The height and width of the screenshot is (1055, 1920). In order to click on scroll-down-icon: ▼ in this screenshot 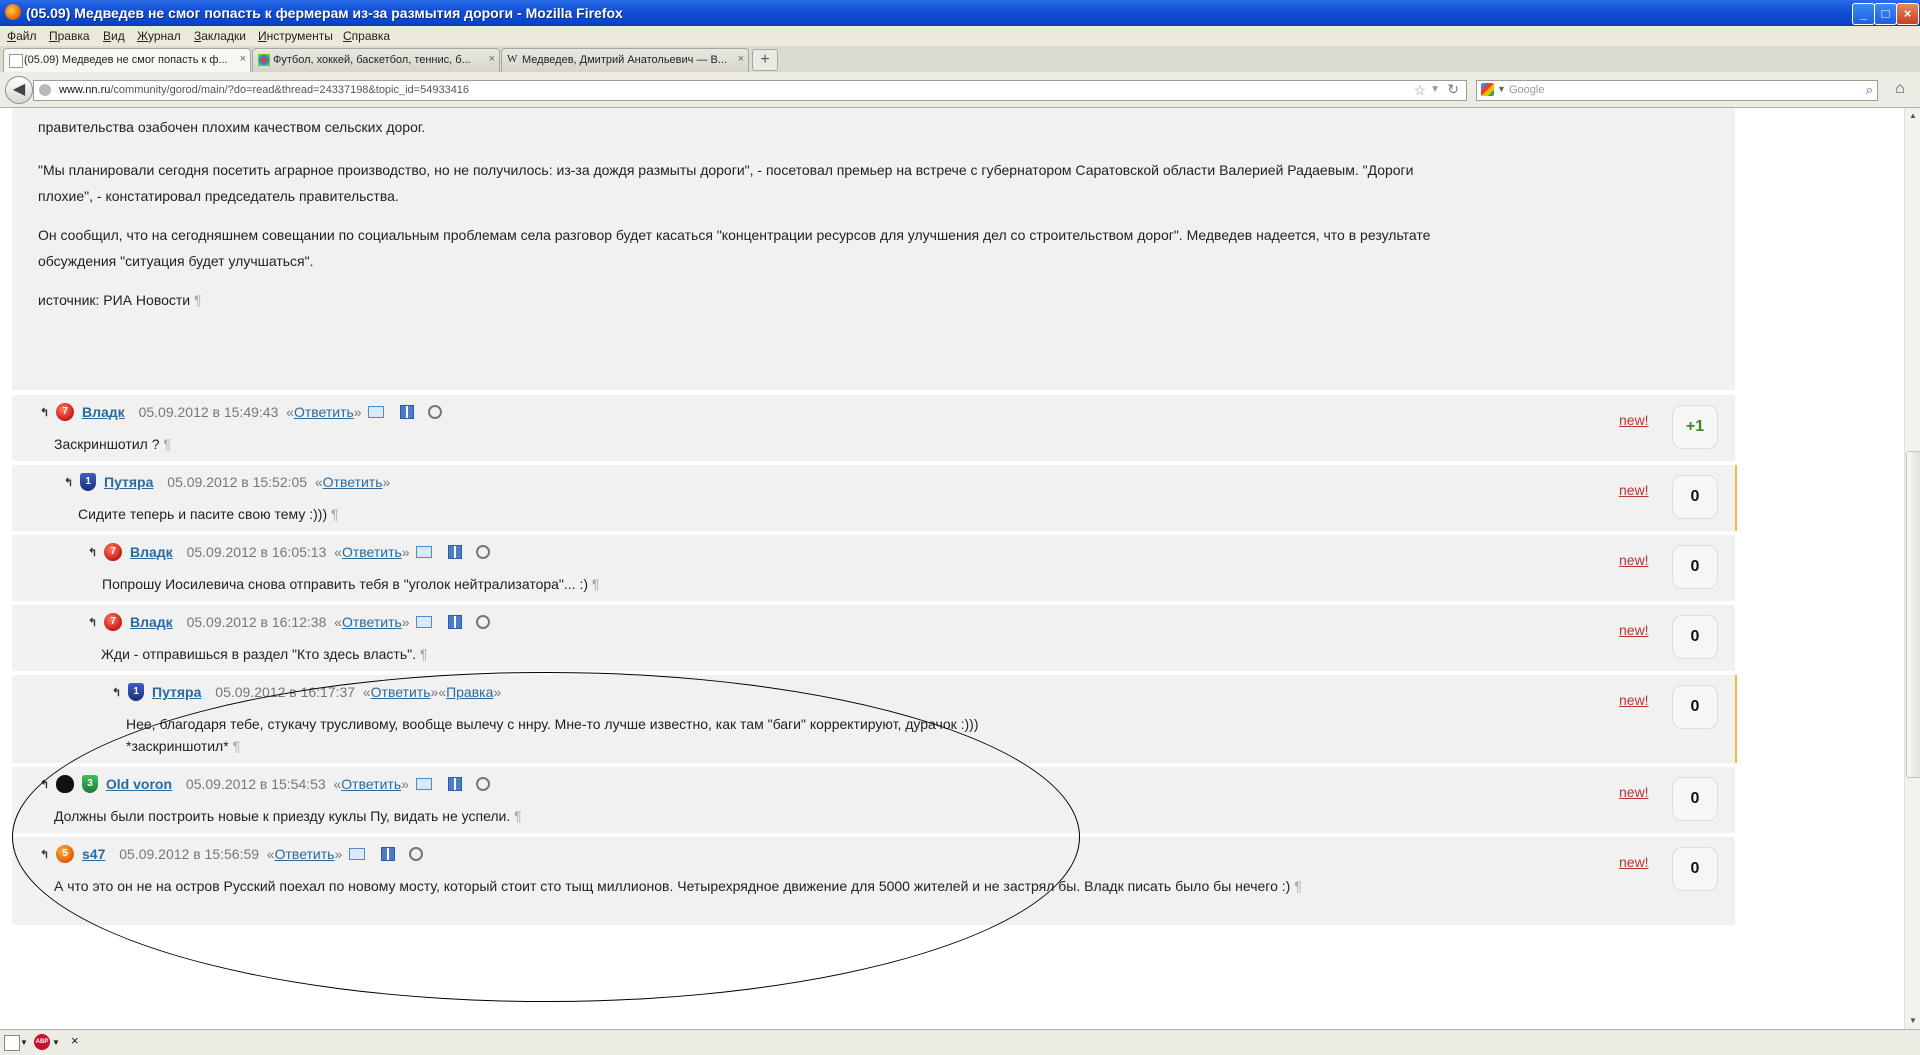, I will do `click(1912, 1021)`.